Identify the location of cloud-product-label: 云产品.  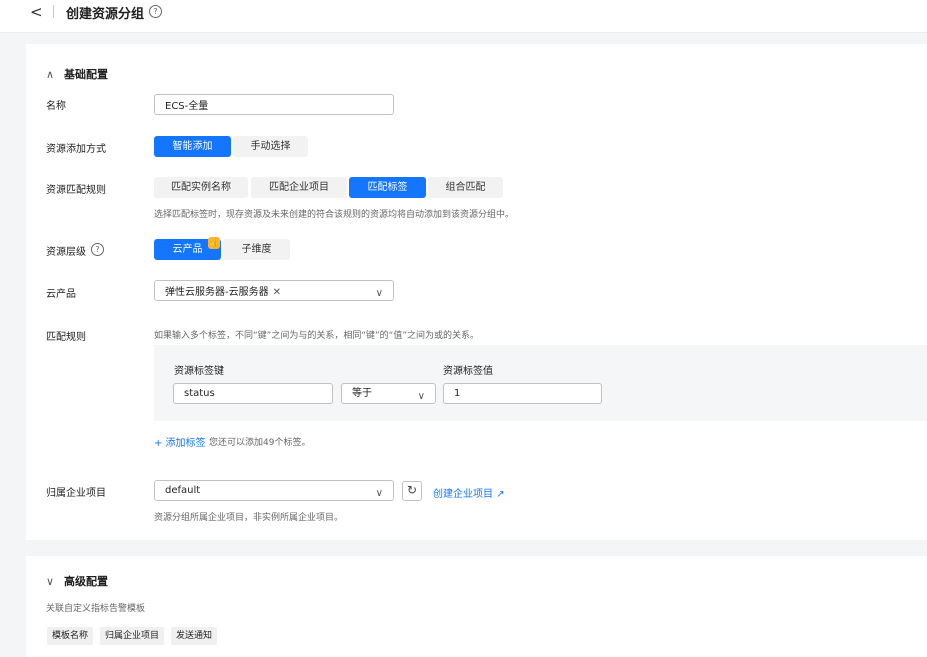
(61, 294).